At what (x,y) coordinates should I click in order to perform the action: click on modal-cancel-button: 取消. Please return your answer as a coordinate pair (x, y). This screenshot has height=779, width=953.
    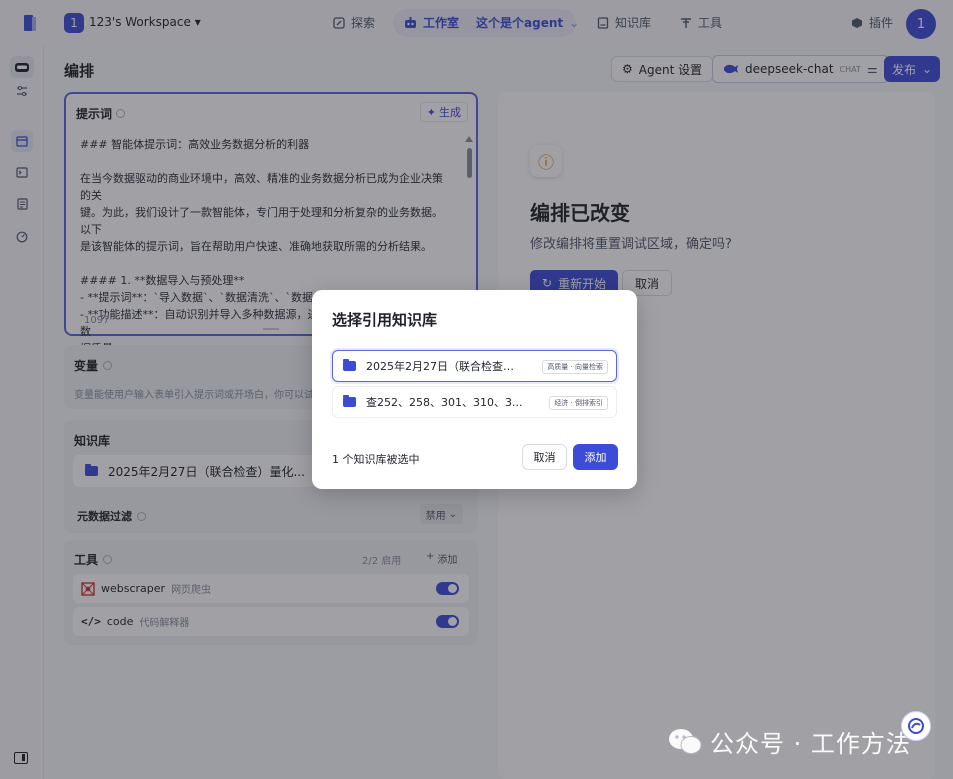
    Looking at the image, I should click on (544, 457).